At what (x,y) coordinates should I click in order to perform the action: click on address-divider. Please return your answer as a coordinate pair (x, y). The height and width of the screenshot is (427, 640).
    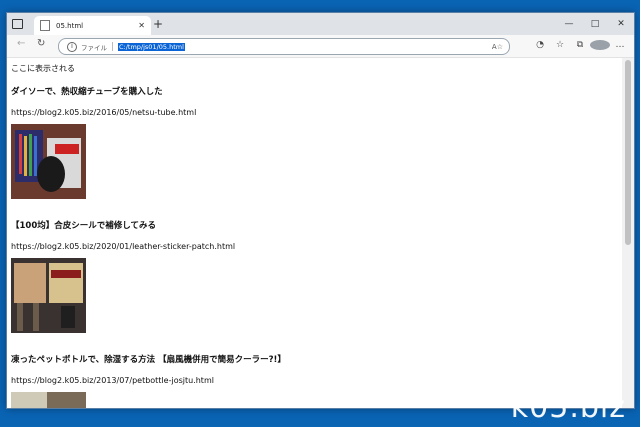
    Looking at the image, I should click on (112, 46).